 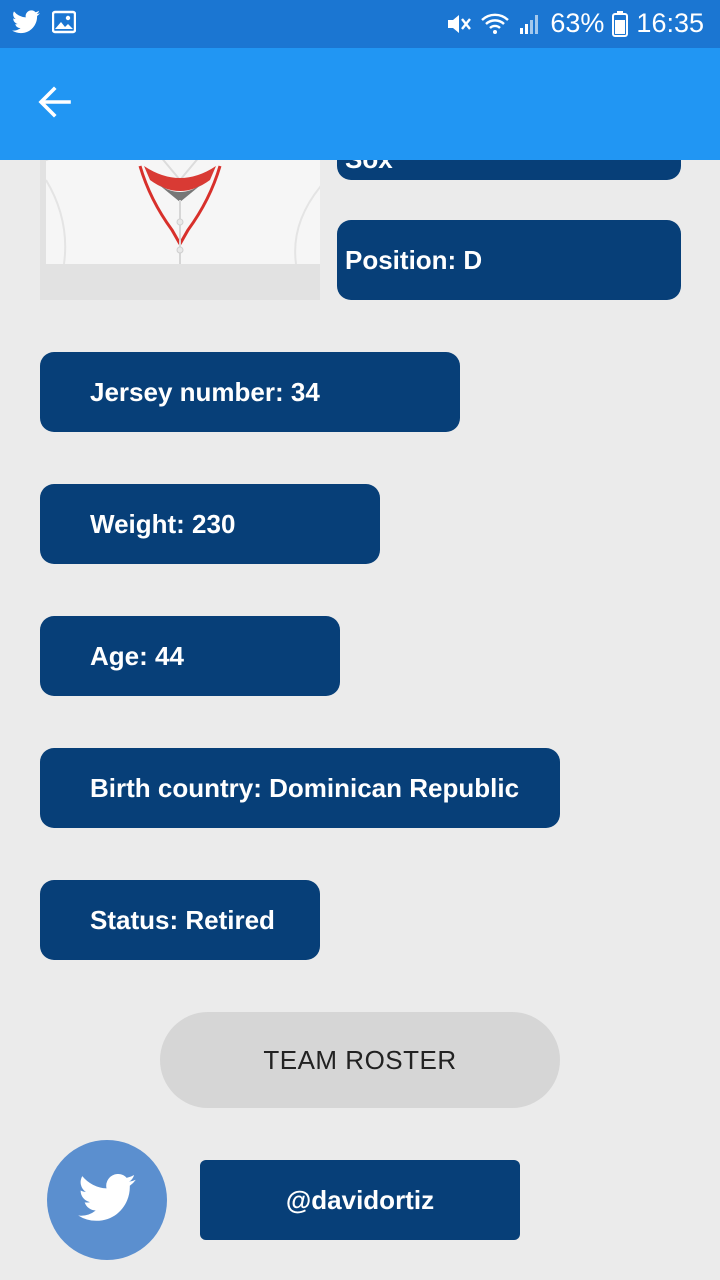 What do you see at coordinates (495, 24) in the screenshot?
I see `wifi-icon` at bounding box center [495, 24].